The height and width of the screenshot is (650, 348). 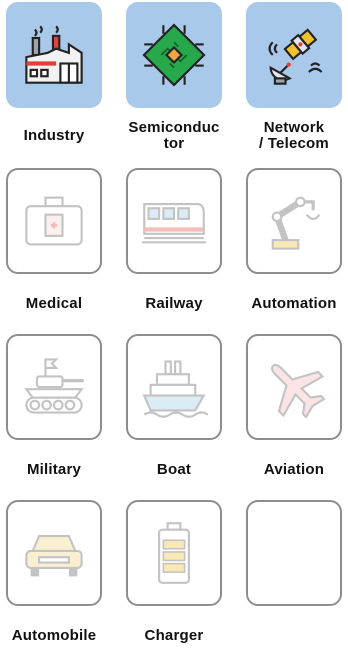 I want to click on category-label-aviation: Aviation, so click(x=294, y=469).